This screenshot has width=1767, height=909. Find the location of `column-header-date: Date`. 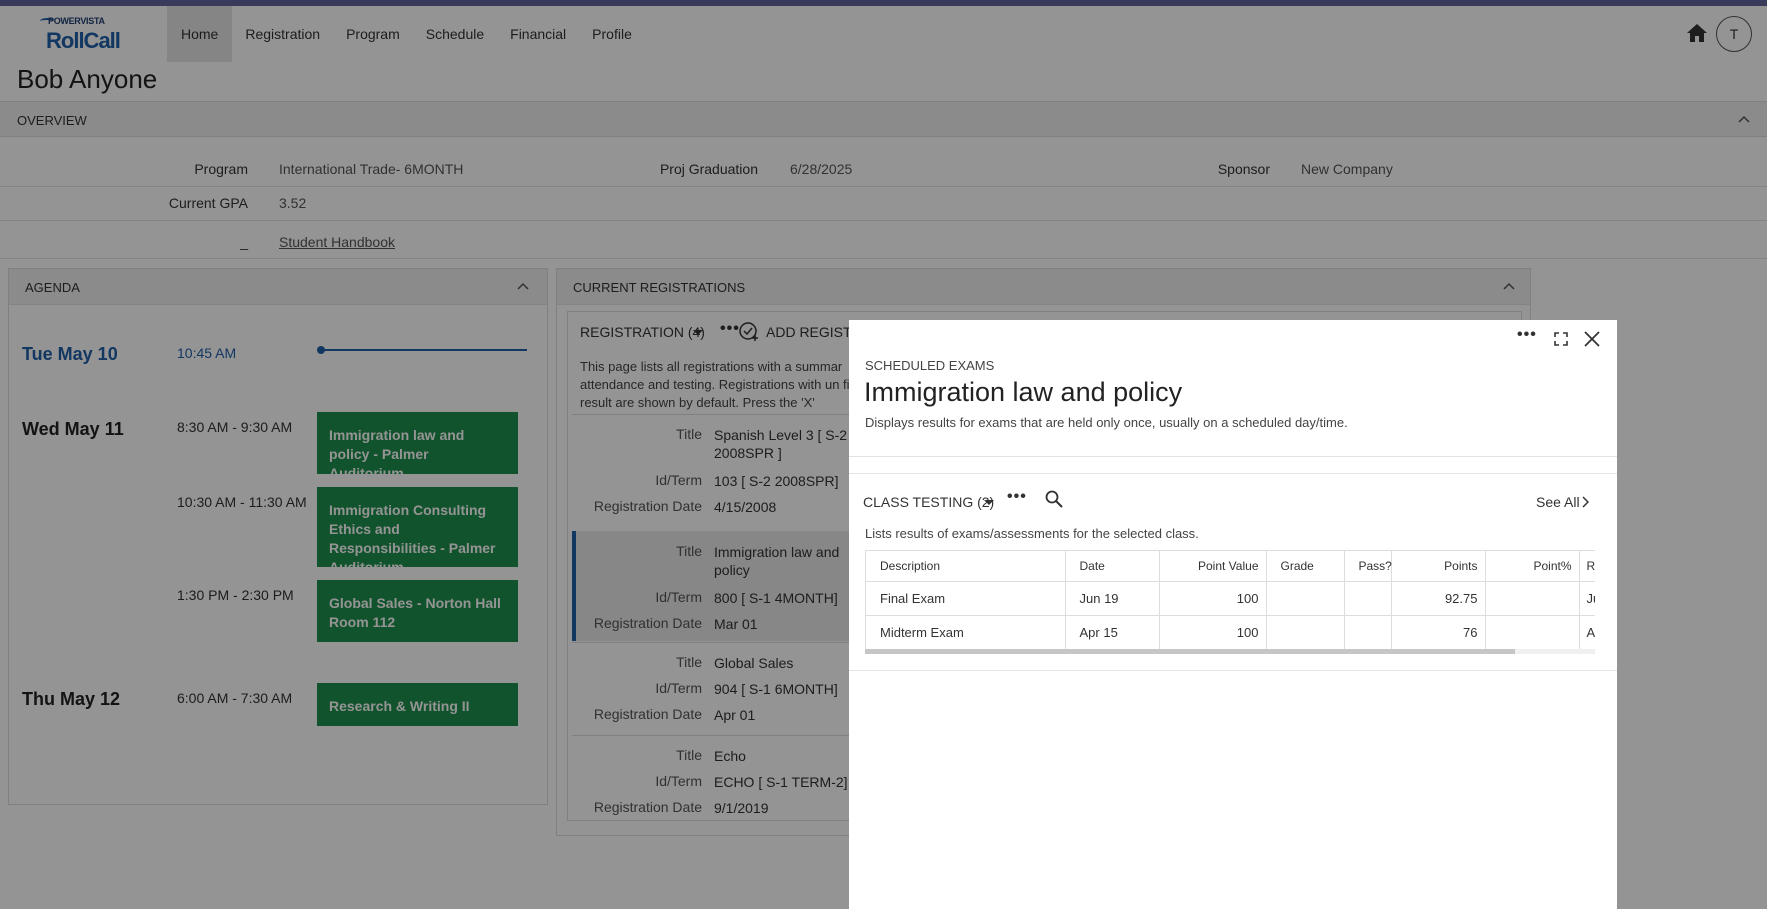

column-header-date: Date is located at coordinates (1112, 566).